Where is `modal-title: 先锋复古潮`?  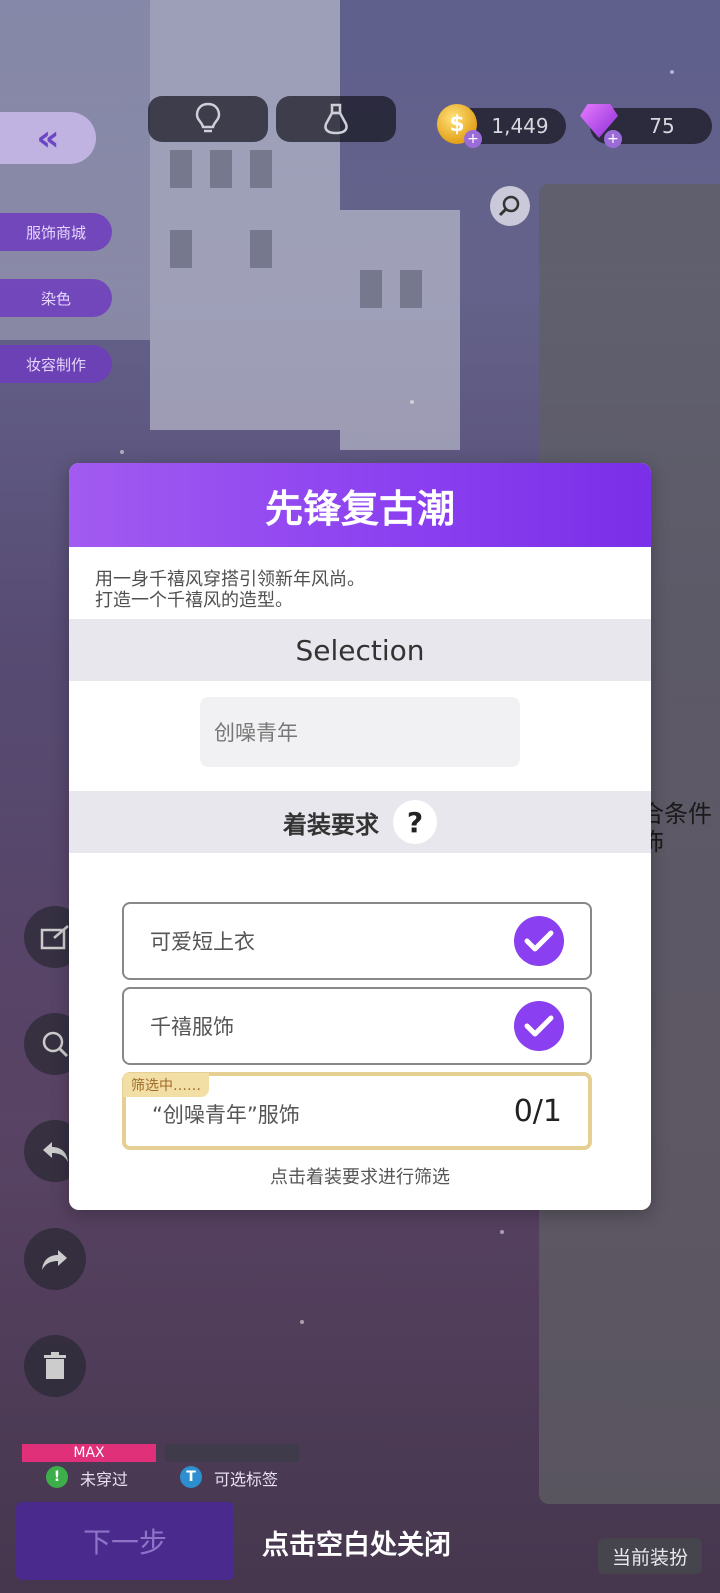
modal-title: 先锋复古潮 is located at coordinates (360, 505).